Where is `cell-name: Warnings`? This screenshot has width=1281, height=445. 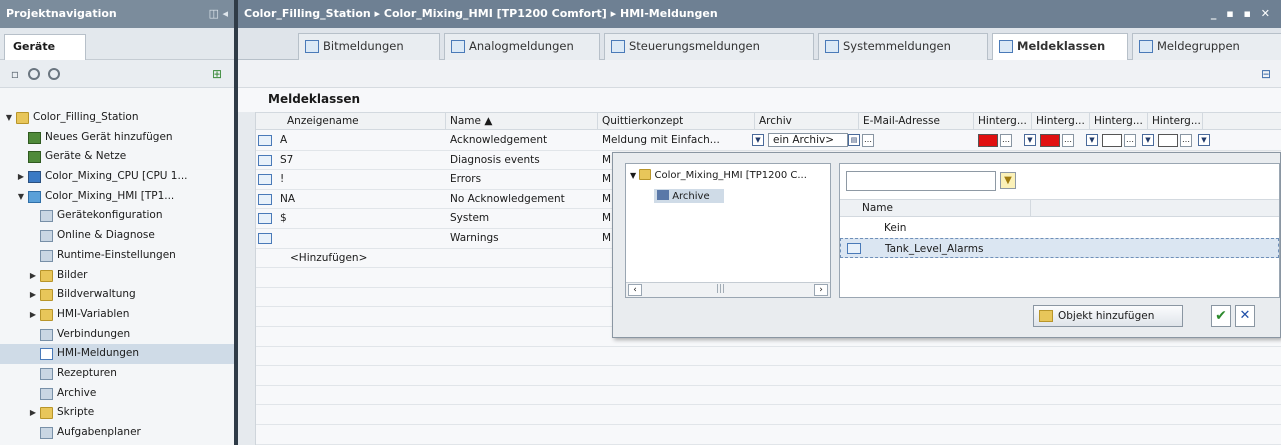 cell-name: Warnings is located at coordinates (522, 238).